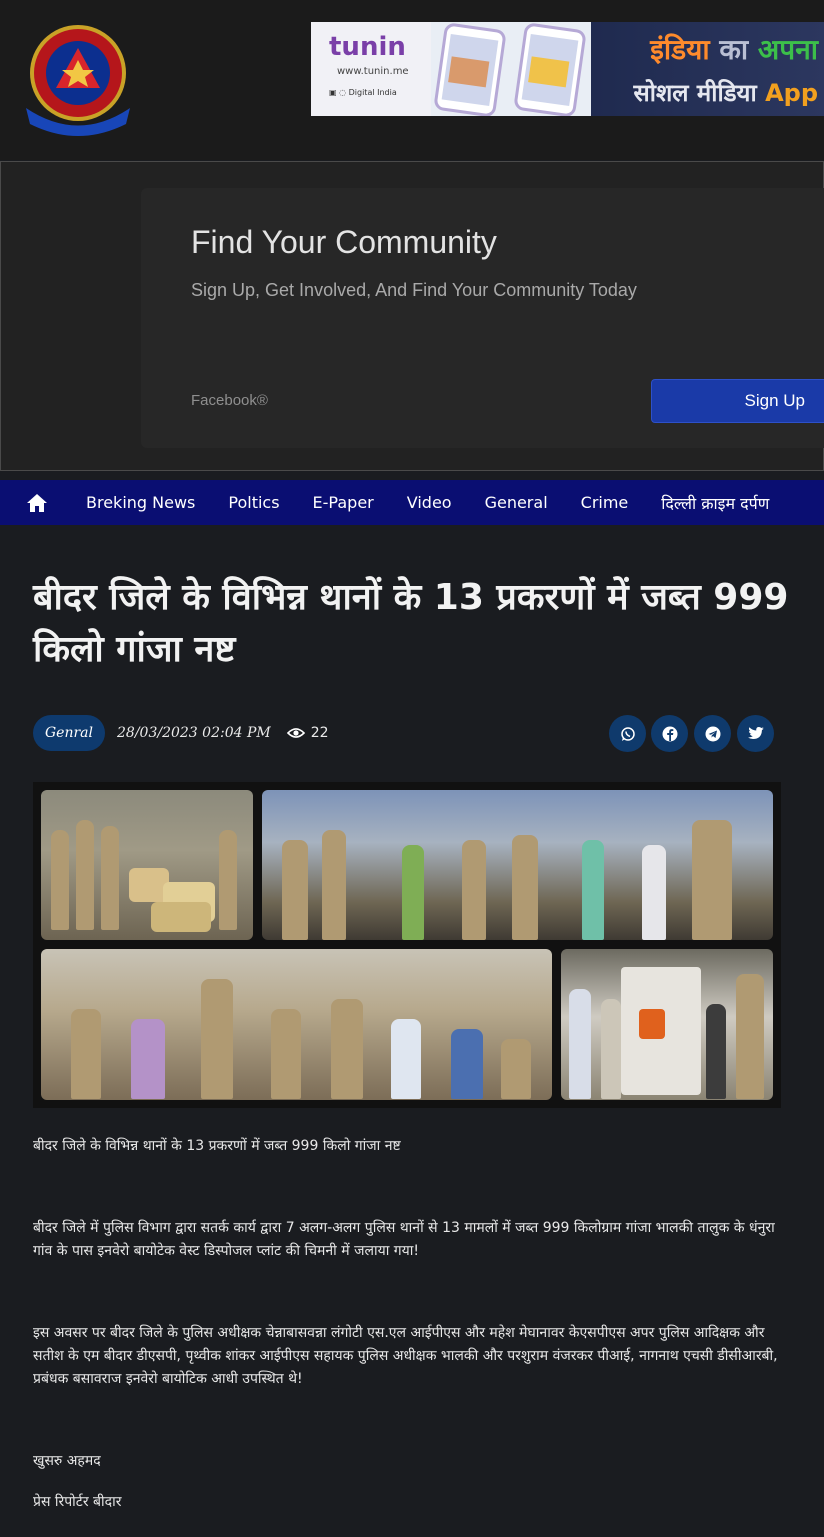 Image resolution: width=824 pixels, height=1537 pixels. Describe the element at coordinates (147, 865) in the screenshot. I see `photo-seized-ganja-sacks` at that location.